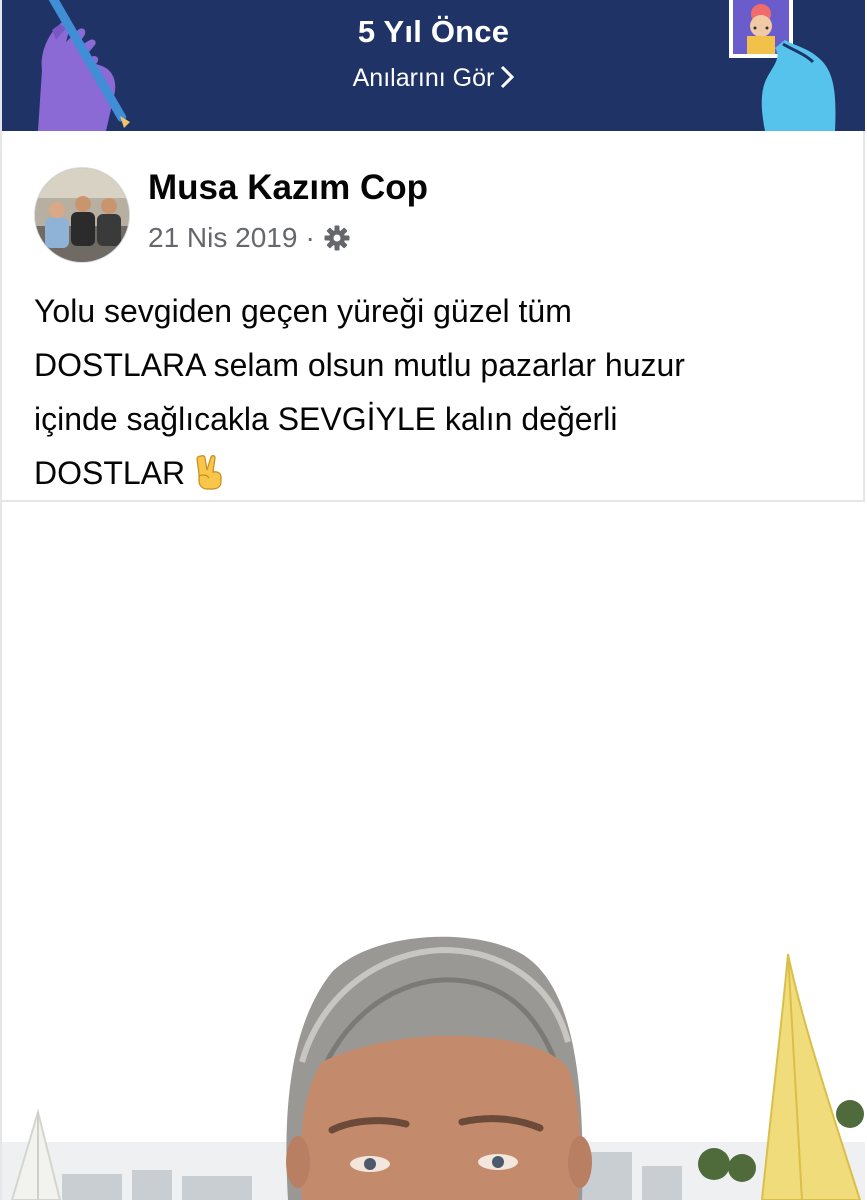  What do you see at coordinates (209, 472) in the screenshot?
I see `victory-hand-icon` at bounding box center [209, 472].